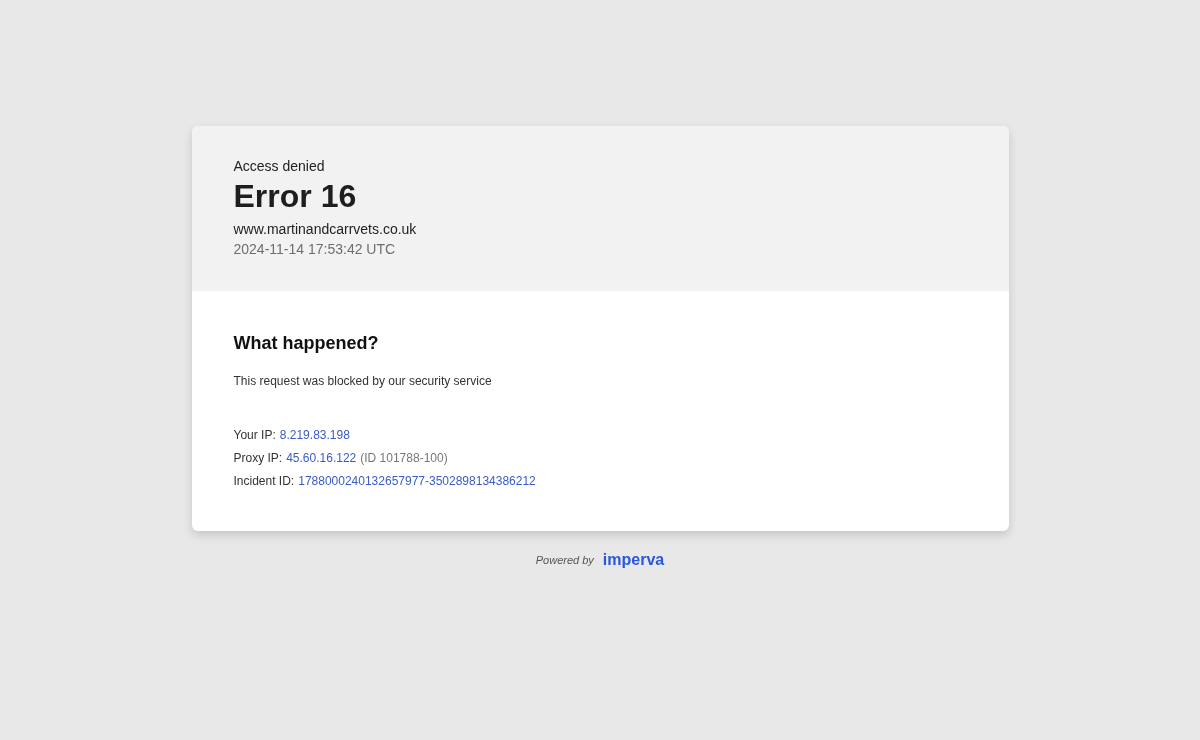 This screenshot has width=1200, height=740. I want to click on detail-note: (ID 101788-100), so click(404, 458).